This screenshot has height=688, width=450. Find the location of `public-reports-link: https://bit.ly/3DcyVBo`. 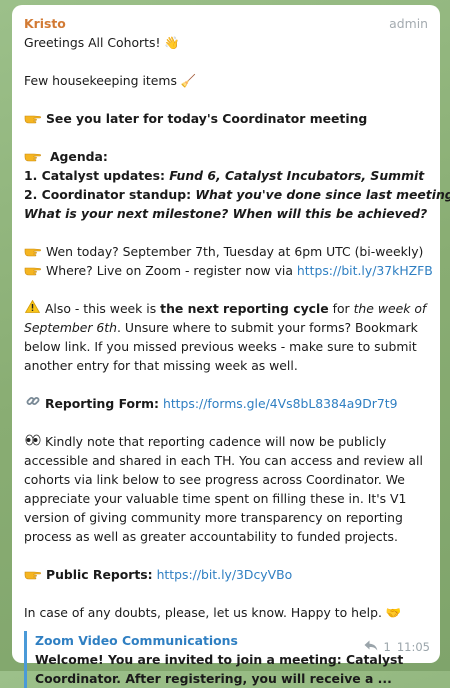

public-reports-link: https://bit.ly/3DcyVBo is located at coordinates (225, 574).